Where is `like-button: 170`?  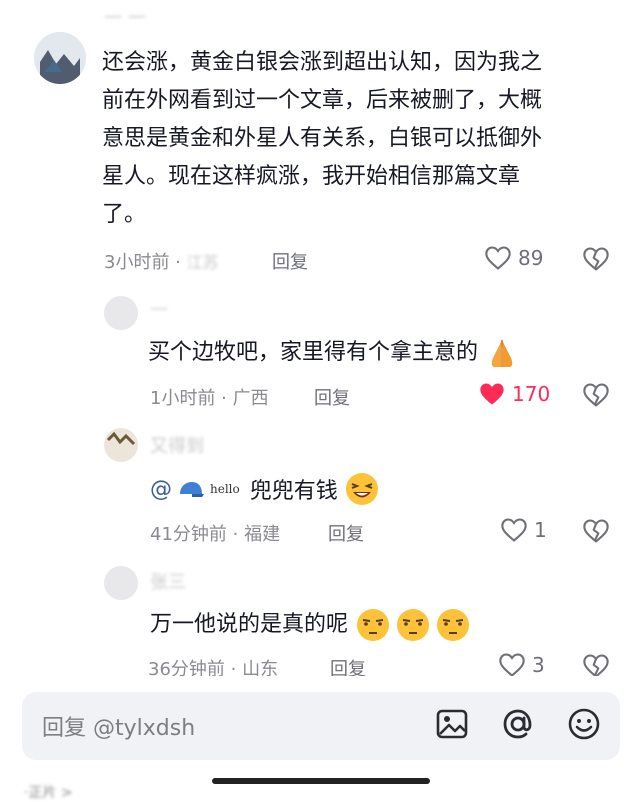 like-button: 170 is located at coordinates (514, 394).